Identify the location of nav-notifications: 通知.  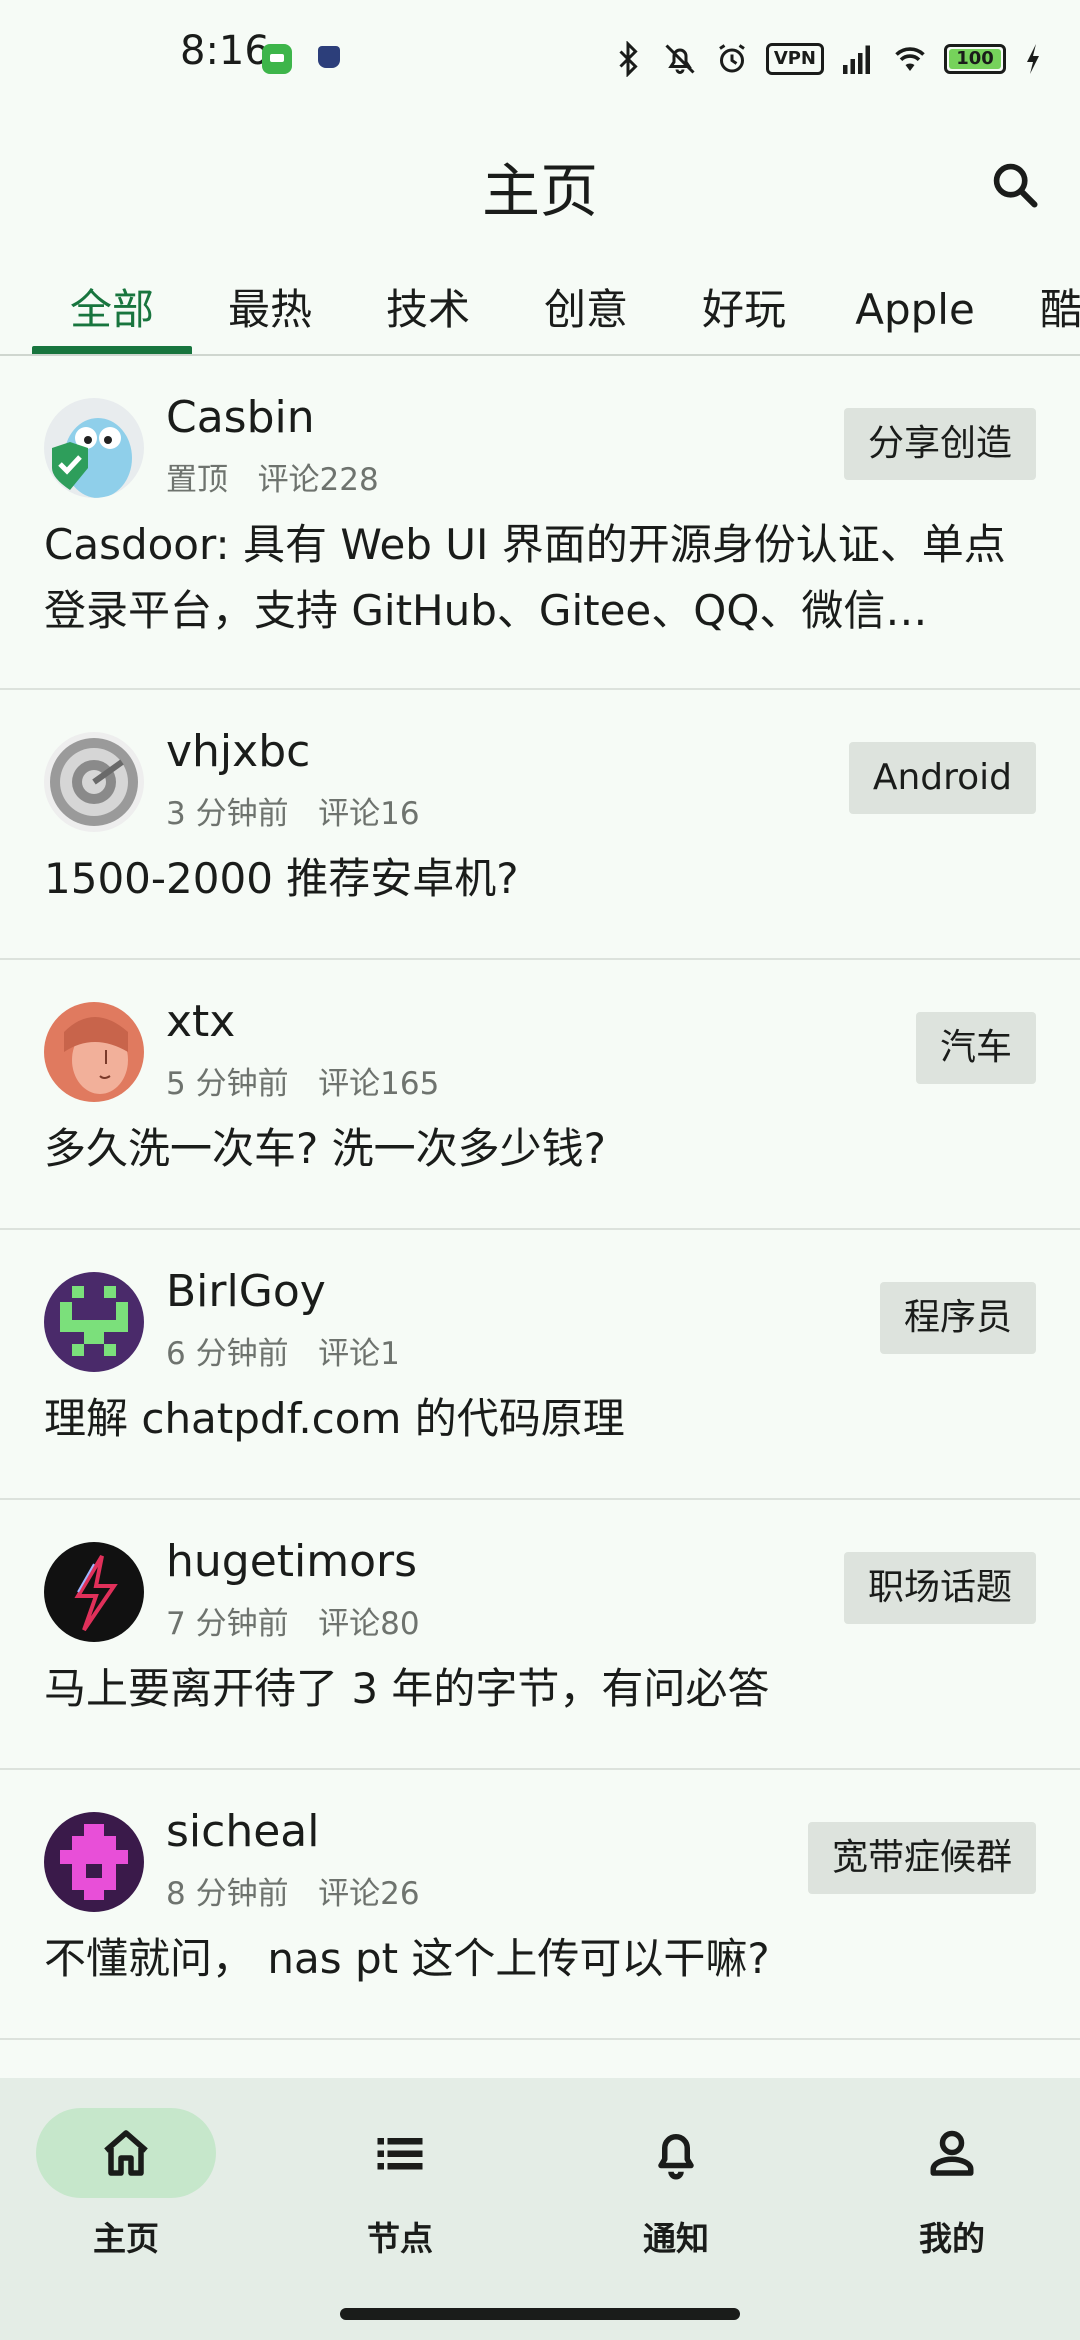
(676, 2188).